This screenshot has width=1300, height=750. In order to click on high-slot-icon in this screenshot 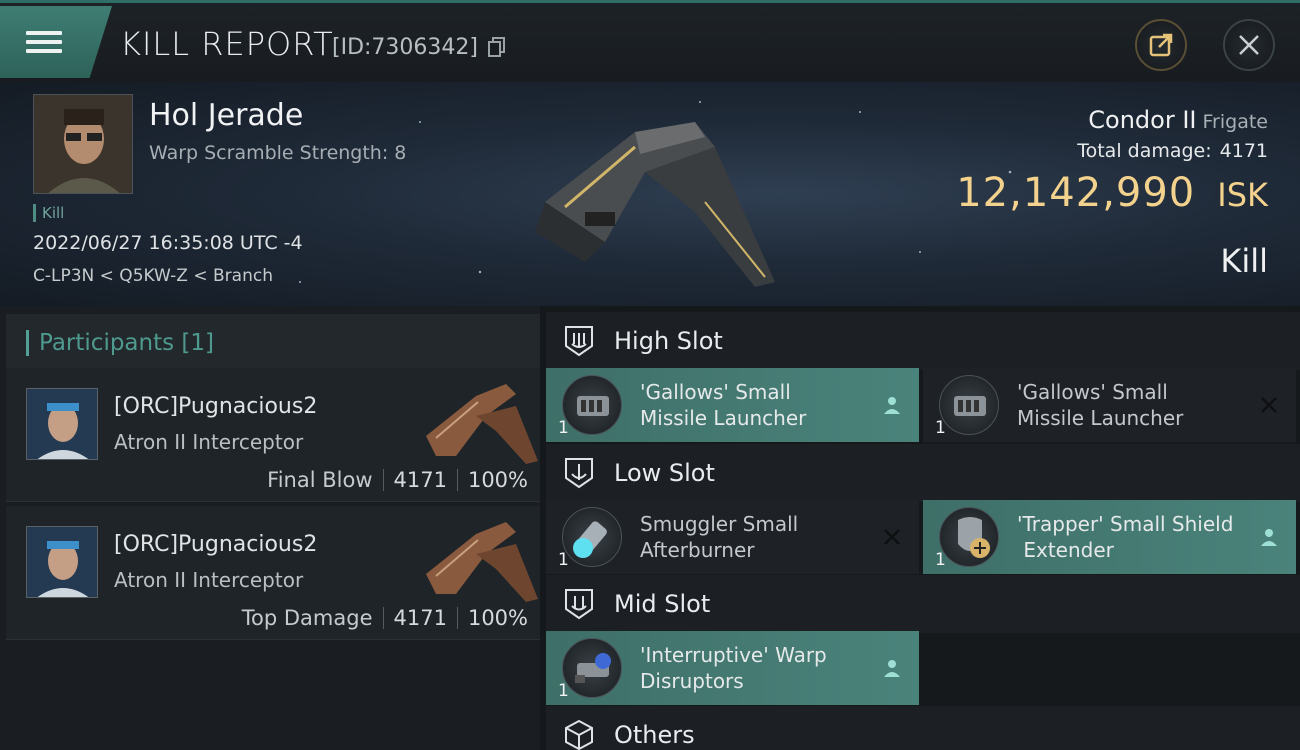, I will do `click(579, 341)`.